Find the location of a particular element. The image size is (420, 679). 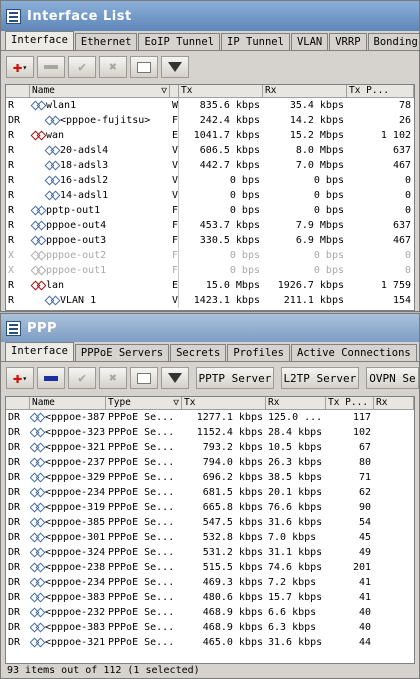

tab-vlan: VLAN is located at coordinates (309, 41).